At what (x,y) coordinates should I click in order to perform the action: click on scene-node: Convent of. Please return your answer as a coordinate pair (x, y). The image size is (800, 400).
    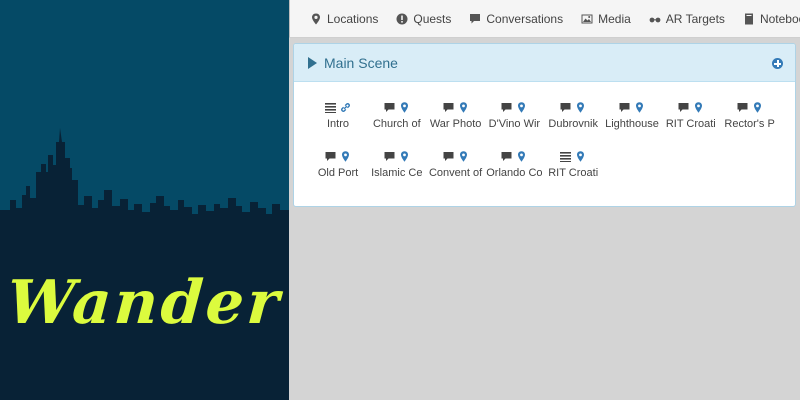
    Looking at the image, I should click on (456, 166).